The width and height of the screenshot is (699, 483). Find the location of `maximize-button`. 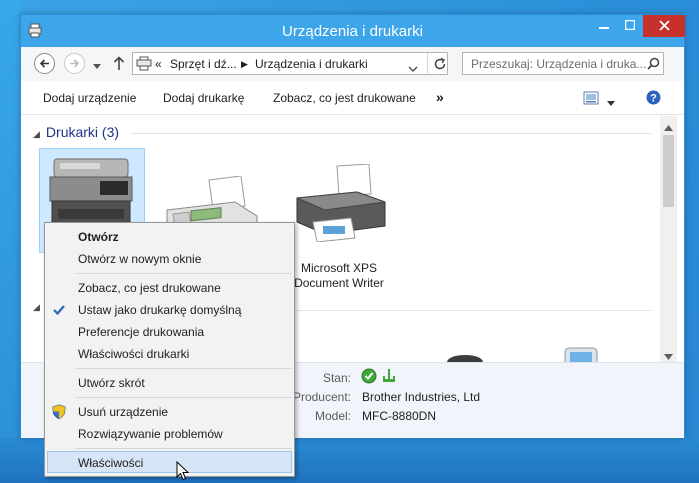

maximize-button is located at coordinates (630, 26).